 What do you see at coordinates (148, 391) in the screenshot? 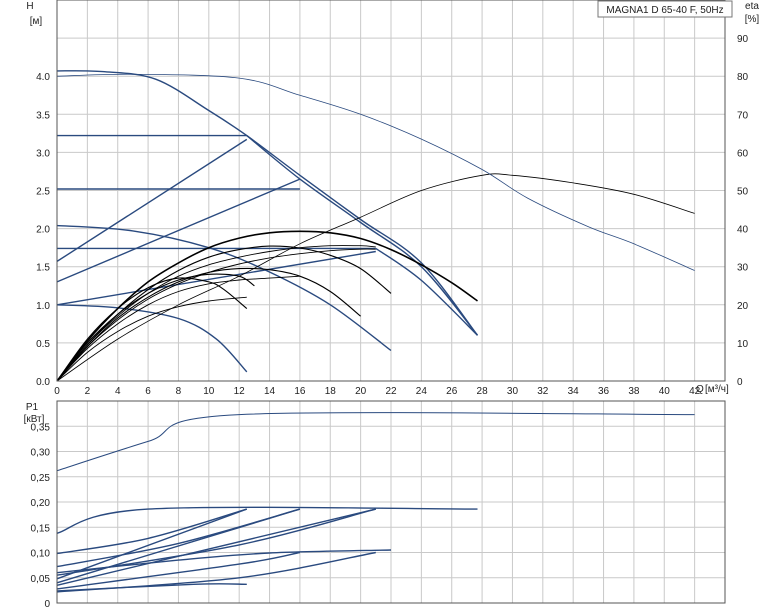
I see `x-tick-label: 6` at bounding box center [148, 391].